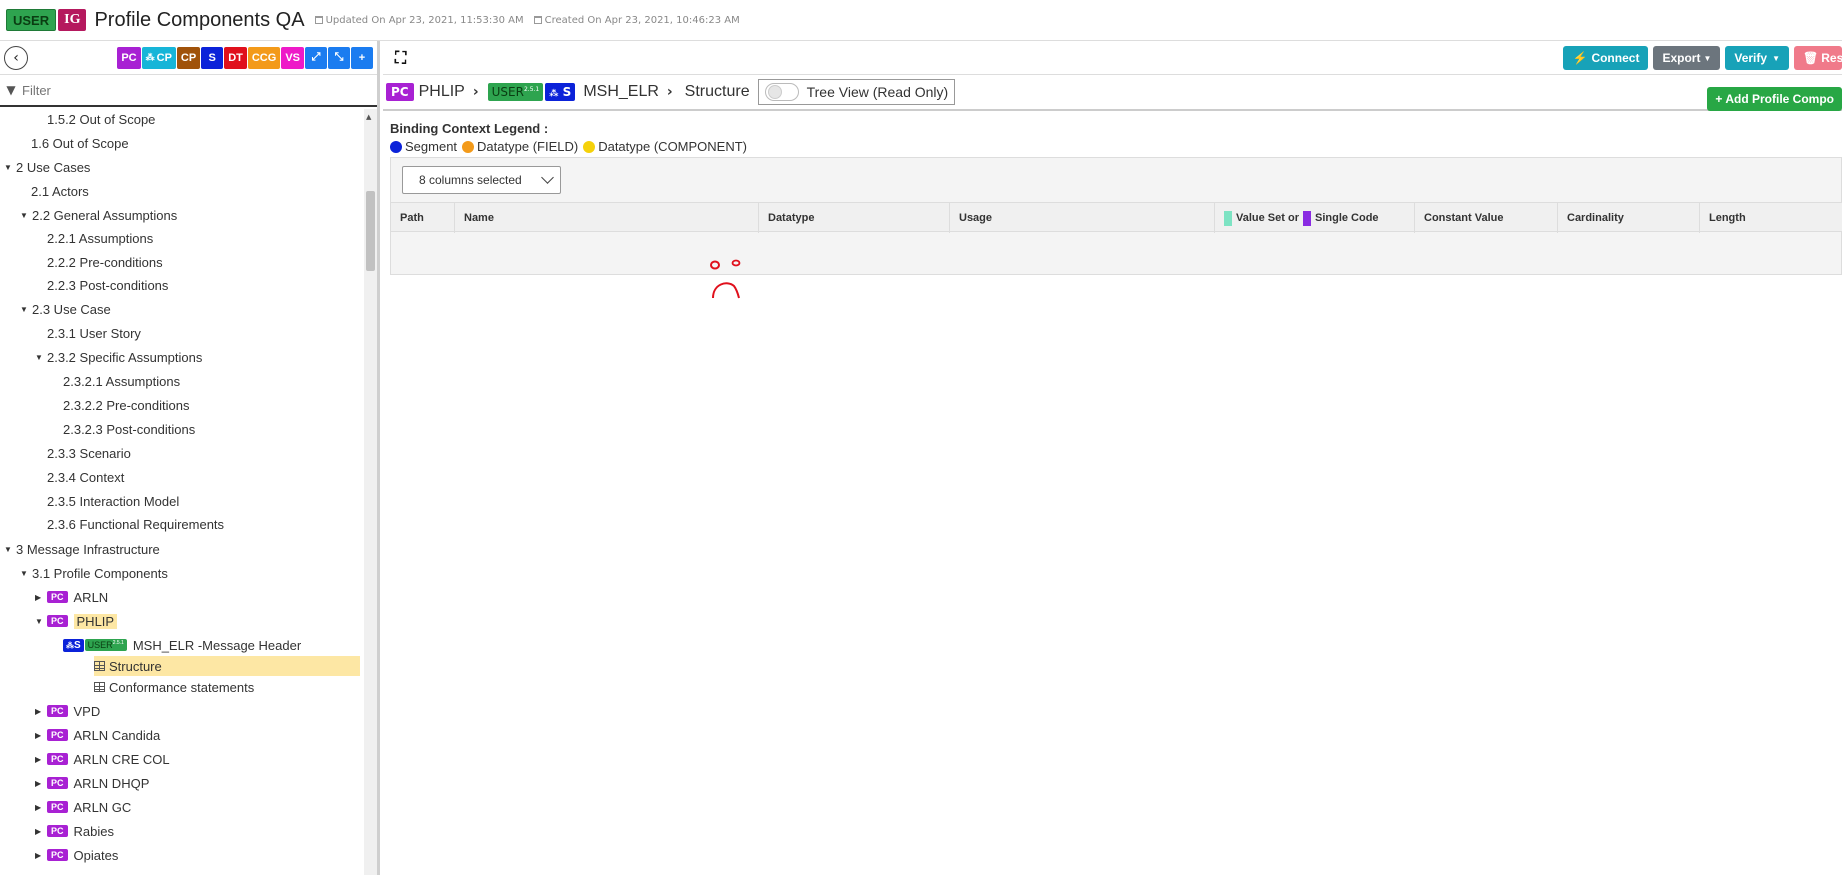 The width and height of the screenshot is (1842, 875). What do you see at coordinates (227, 666) in the screenshot?
I see `tree-item-structure: Structure` at bounding box center [227, 666].